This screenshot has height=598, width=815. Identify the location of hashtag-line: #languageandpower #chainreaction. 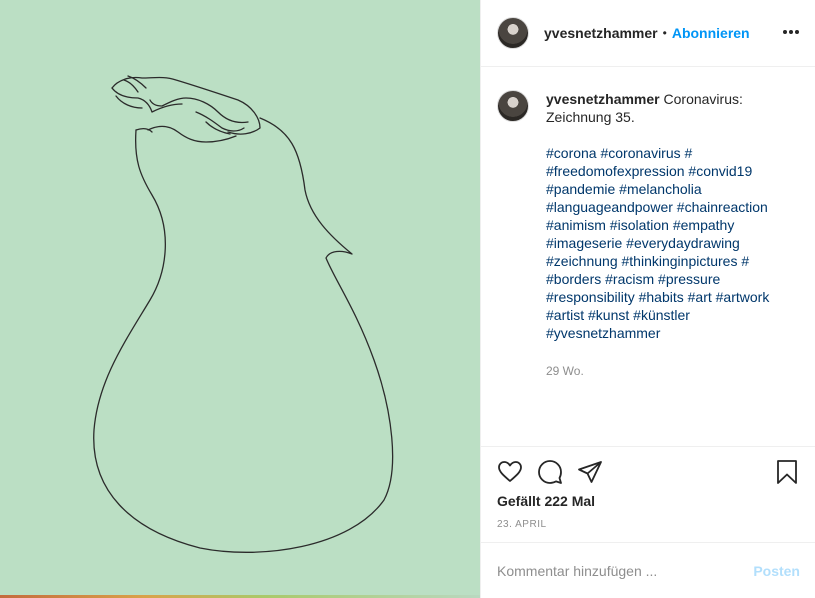
(674, 207).